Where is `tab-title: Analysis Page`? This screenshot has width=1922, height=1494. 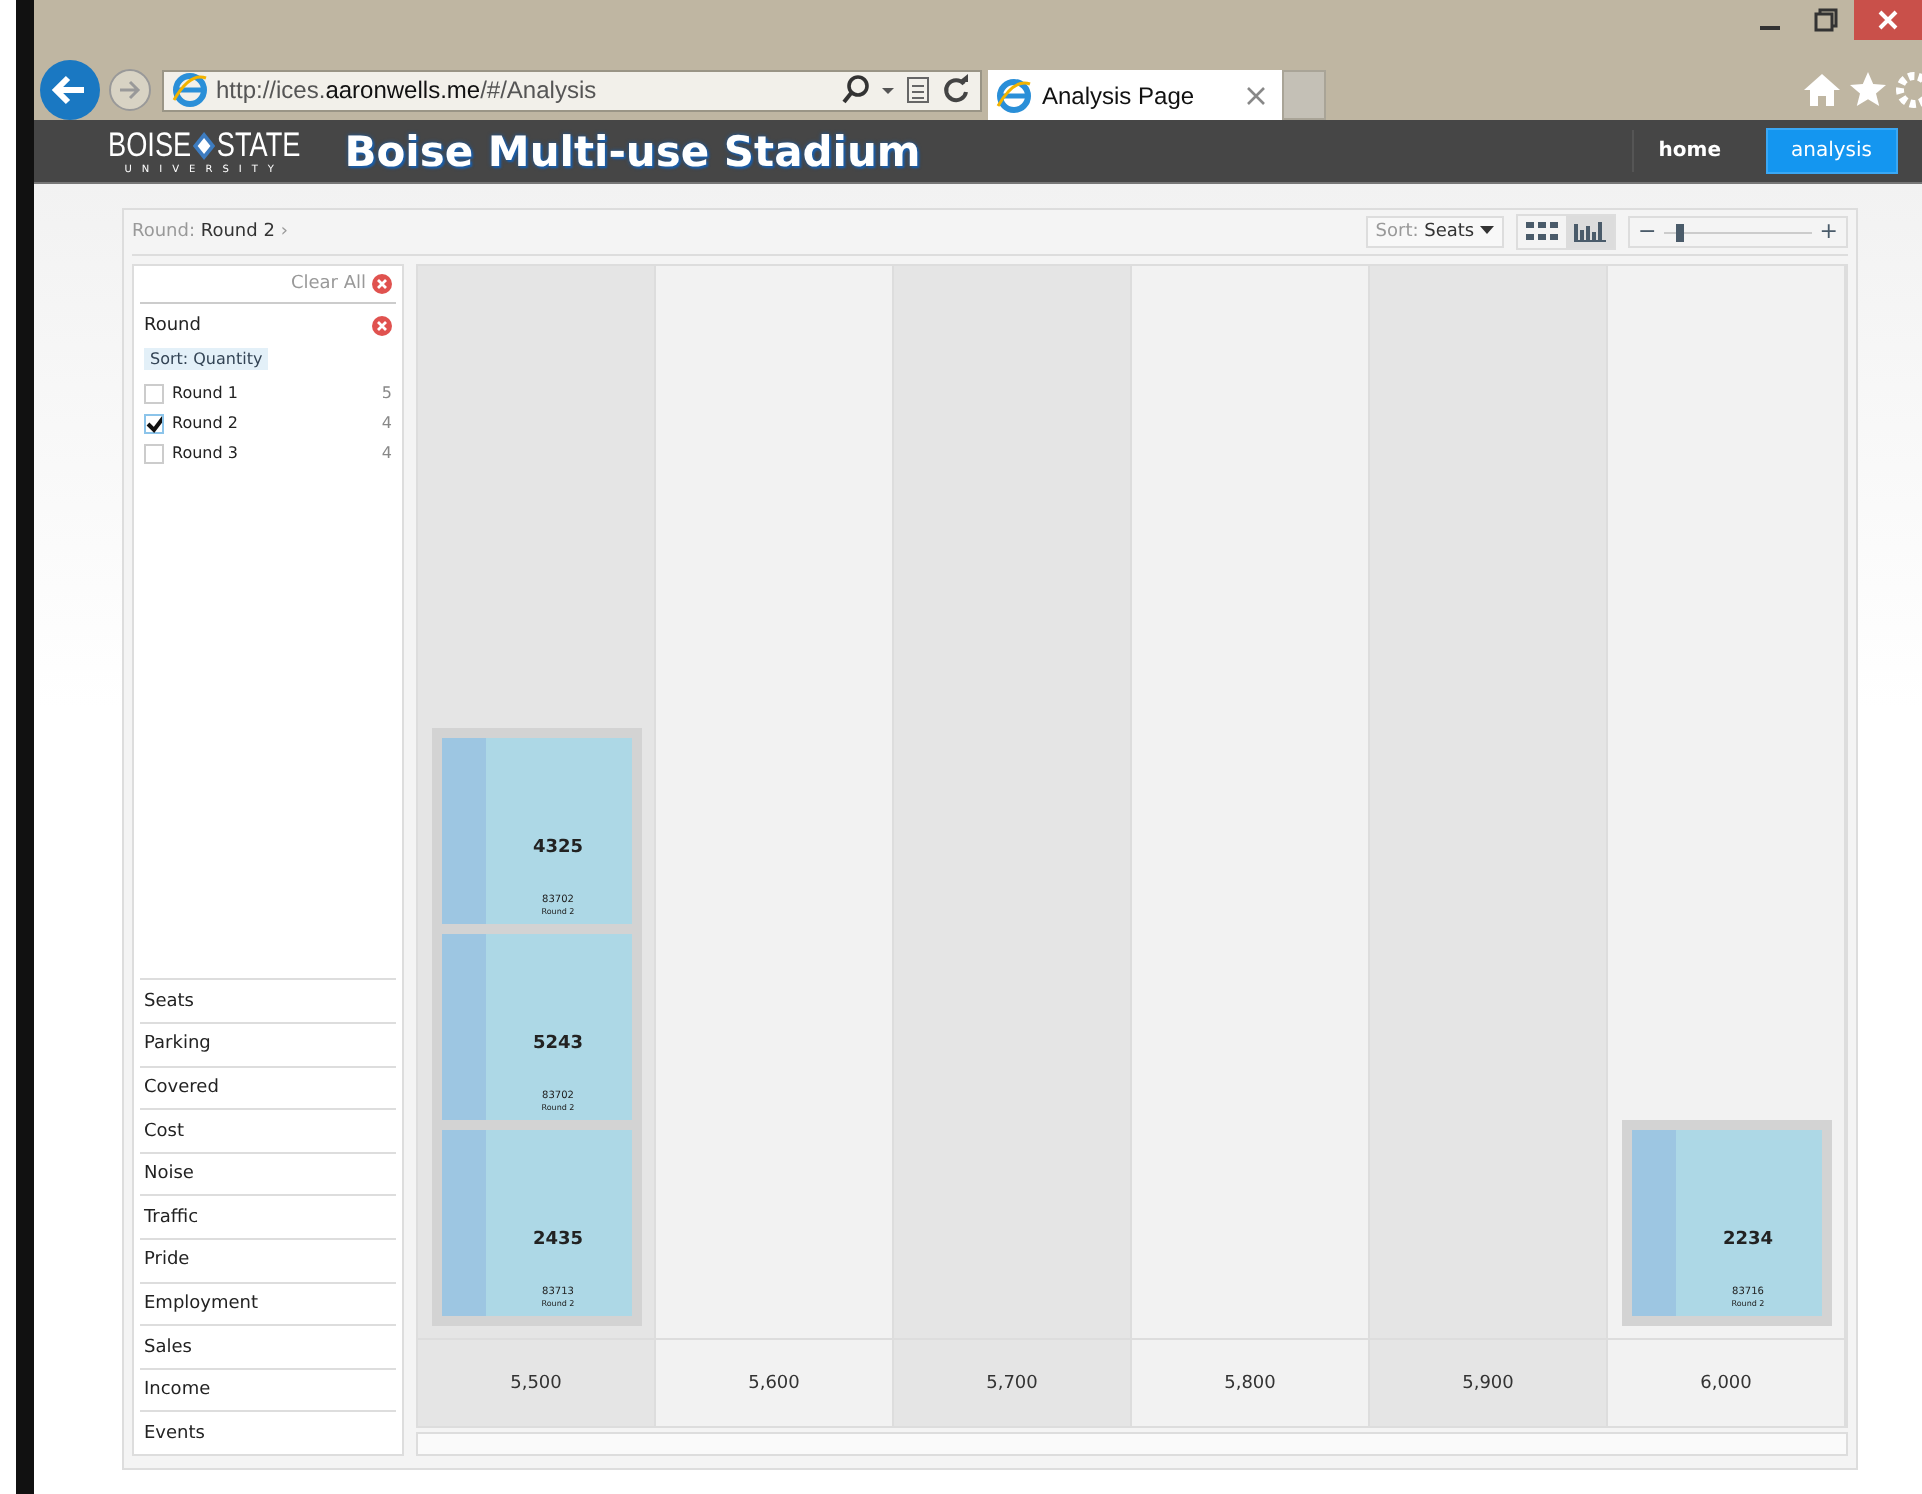
tab-title: Analysis Page is located at coordinates (1119, 95).